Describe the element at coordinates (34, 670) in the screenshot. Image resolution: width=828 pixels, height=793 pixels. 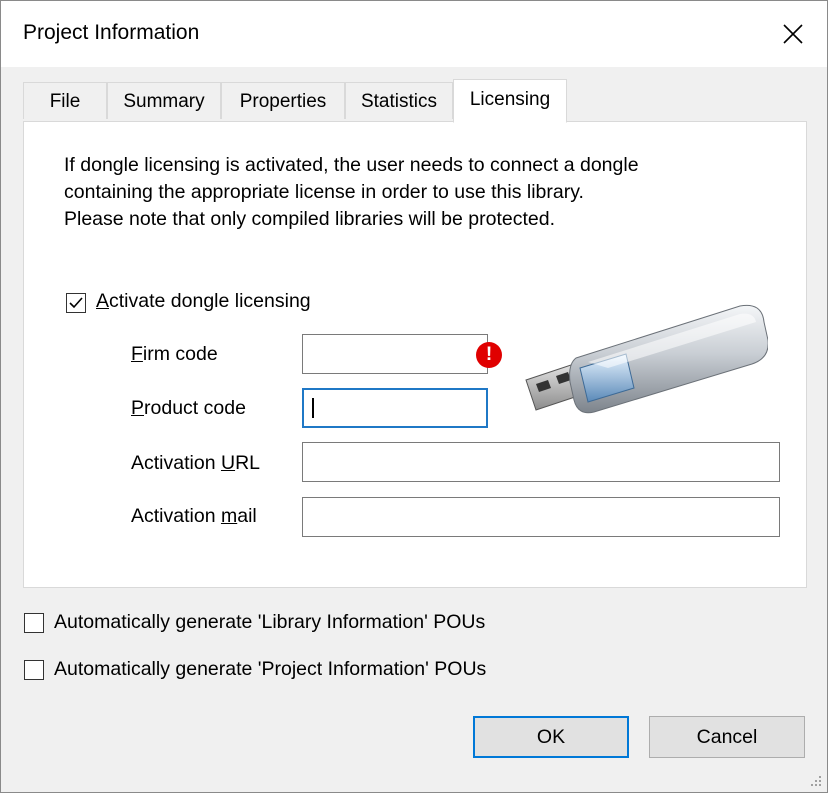
I see `generate-project-pous-checkbox` at that location.